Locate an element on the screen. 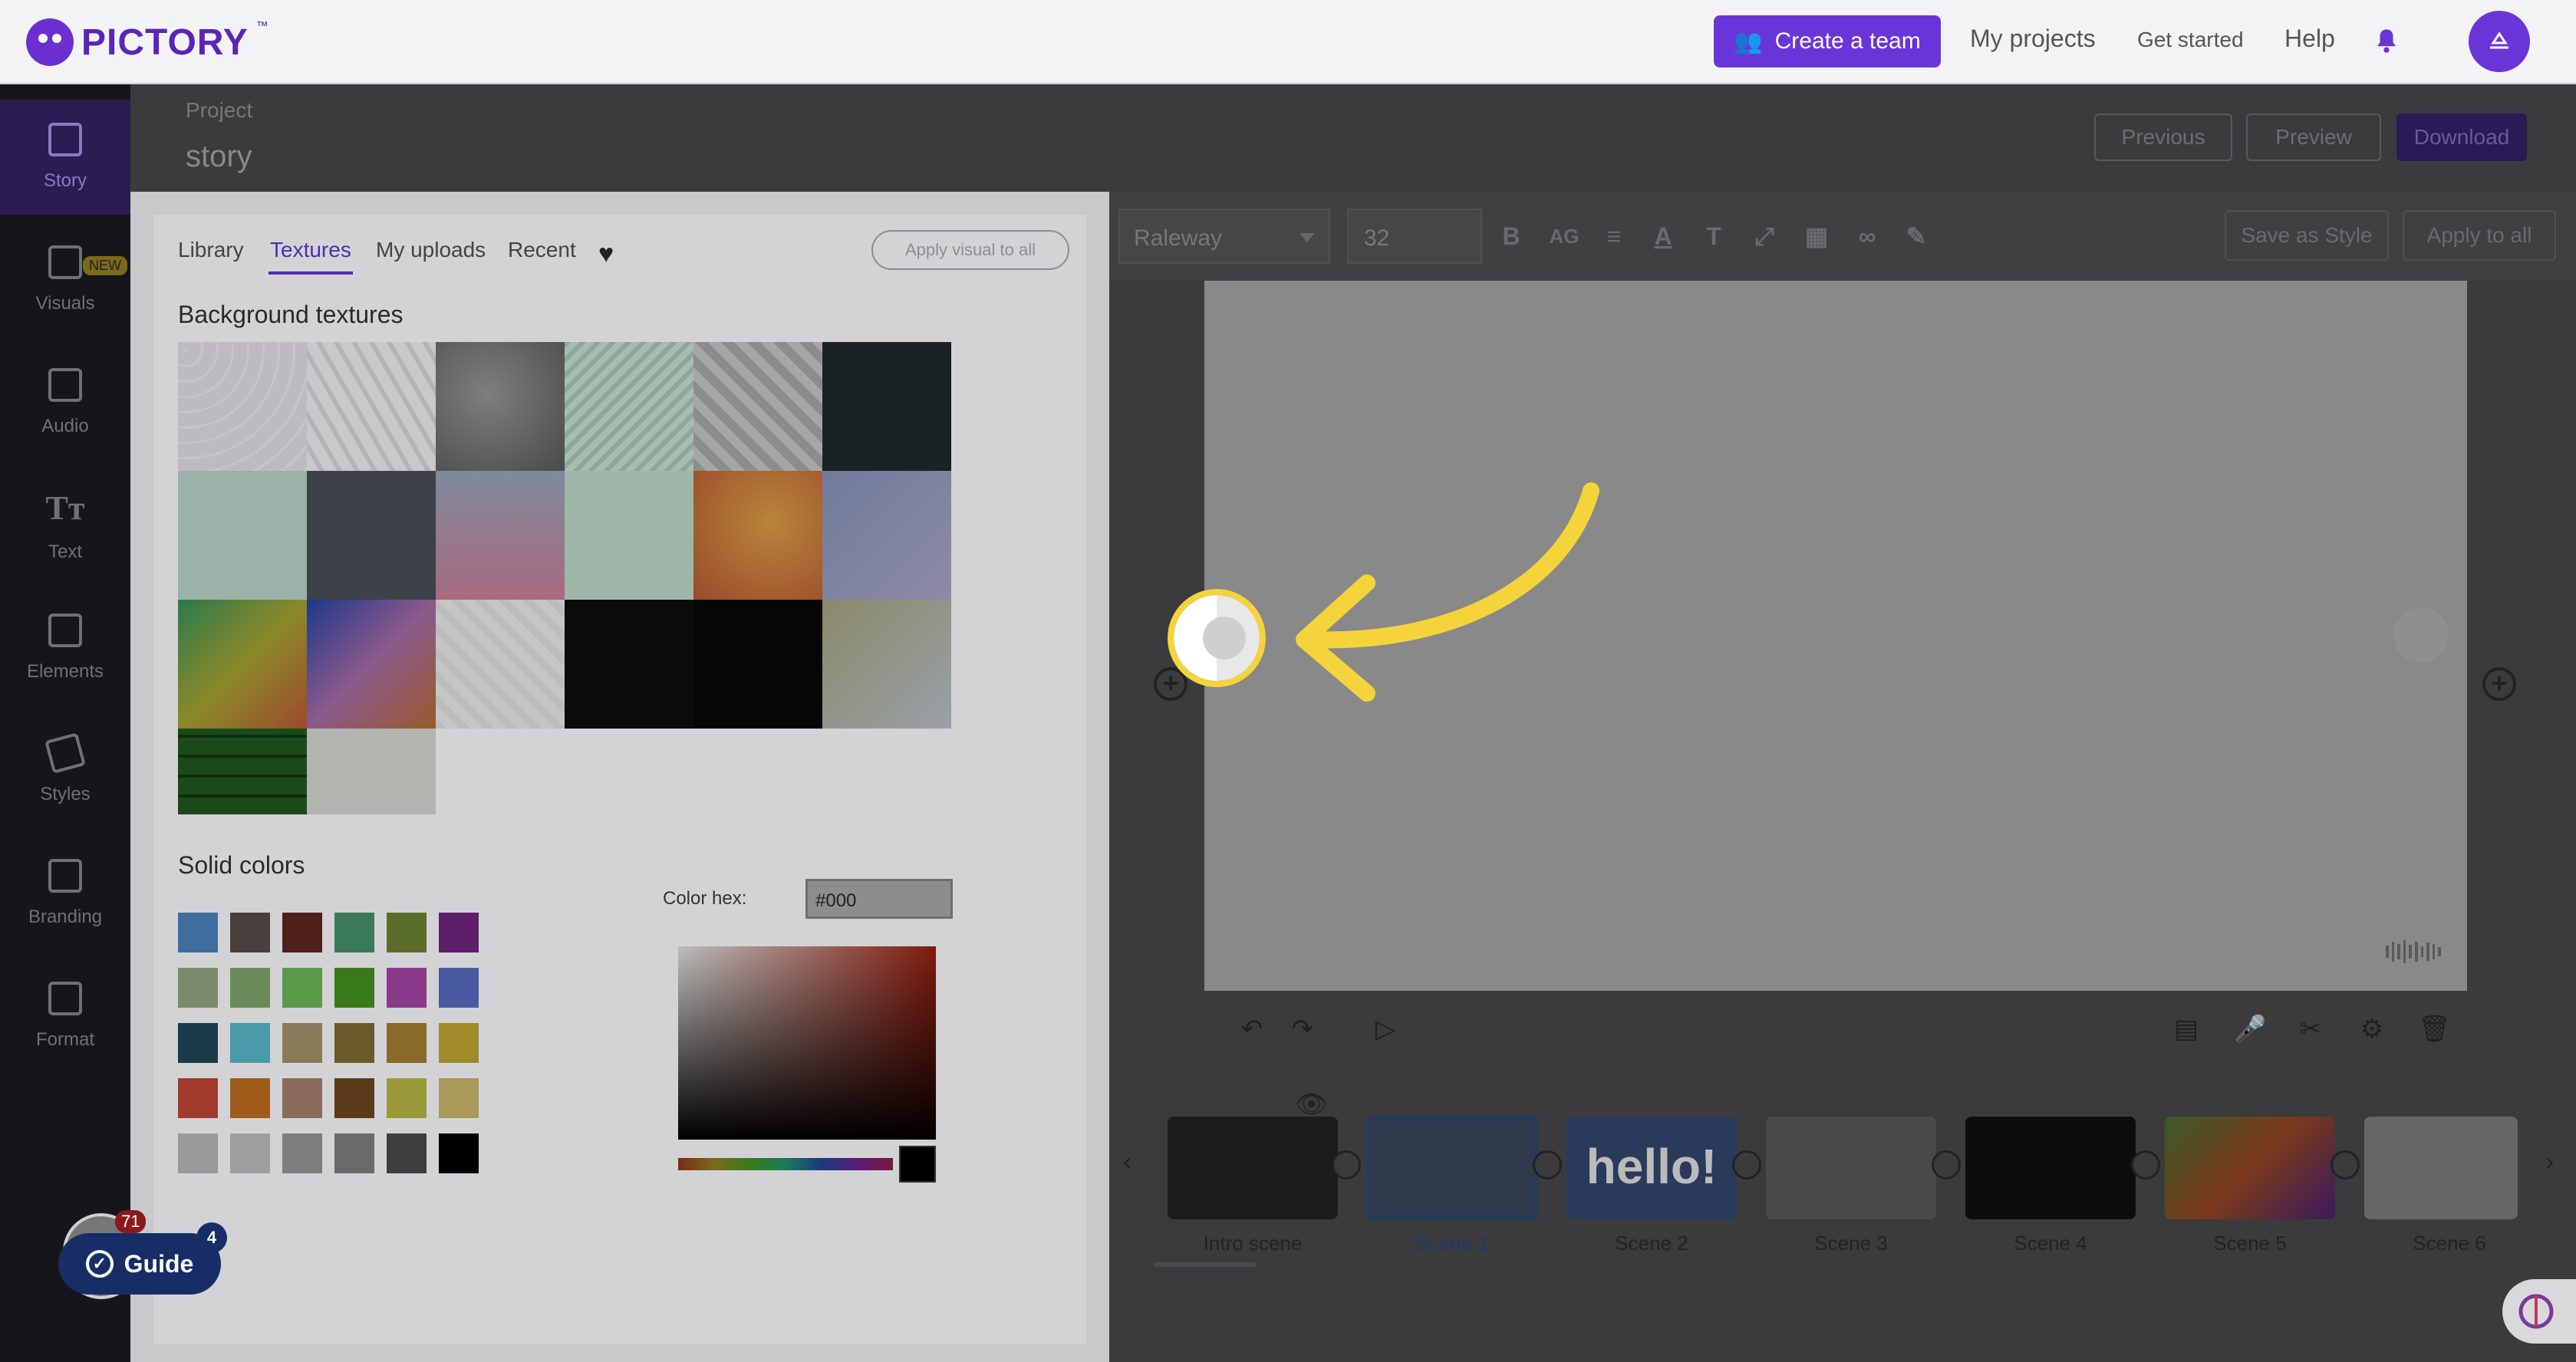  sidebar-item-elements: Elements is located at coordinates (65, 648).